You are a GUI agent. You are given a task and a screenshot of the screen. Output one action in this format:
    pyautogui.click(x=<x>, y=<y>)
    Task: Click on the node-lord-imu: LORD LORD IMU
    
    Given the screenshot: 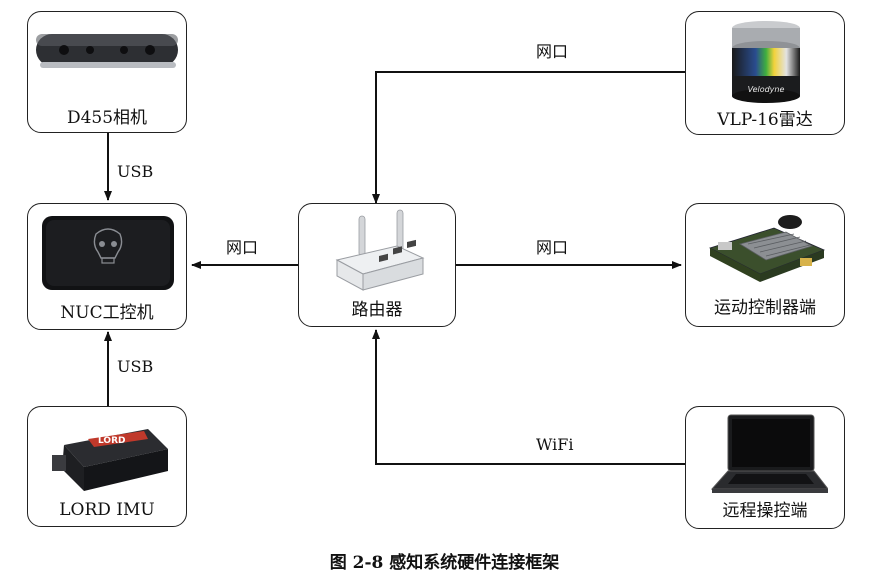 What is the action you would take?
    pyautogui.click(x=107, y=466)
    